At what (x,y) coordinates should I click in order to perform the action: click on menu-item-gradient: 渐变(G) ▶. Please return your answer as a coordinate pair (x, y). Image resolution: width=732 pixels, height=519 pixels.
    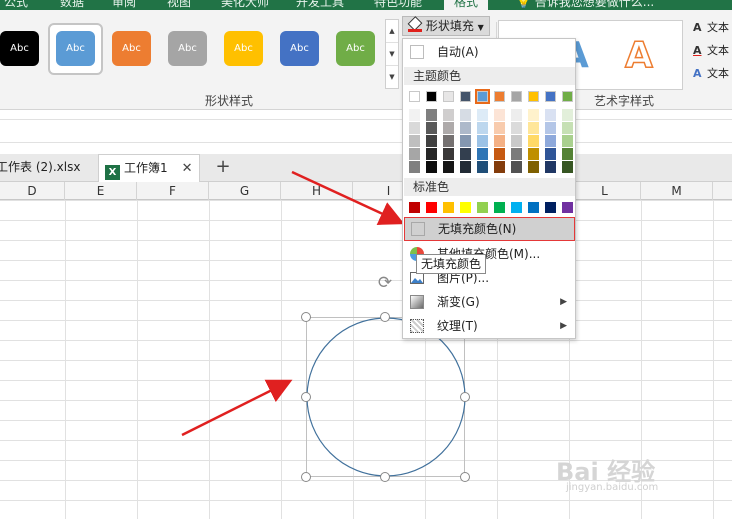
    Looking at the image, I should click on (489, 302).